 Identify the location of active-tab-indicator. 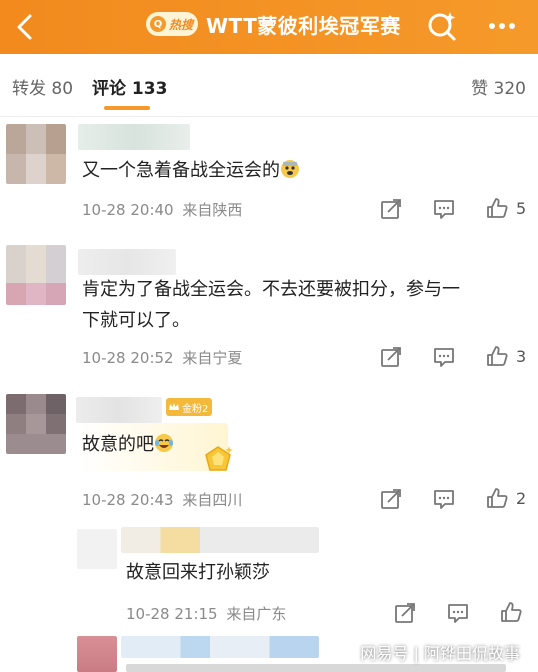
(127, 108).